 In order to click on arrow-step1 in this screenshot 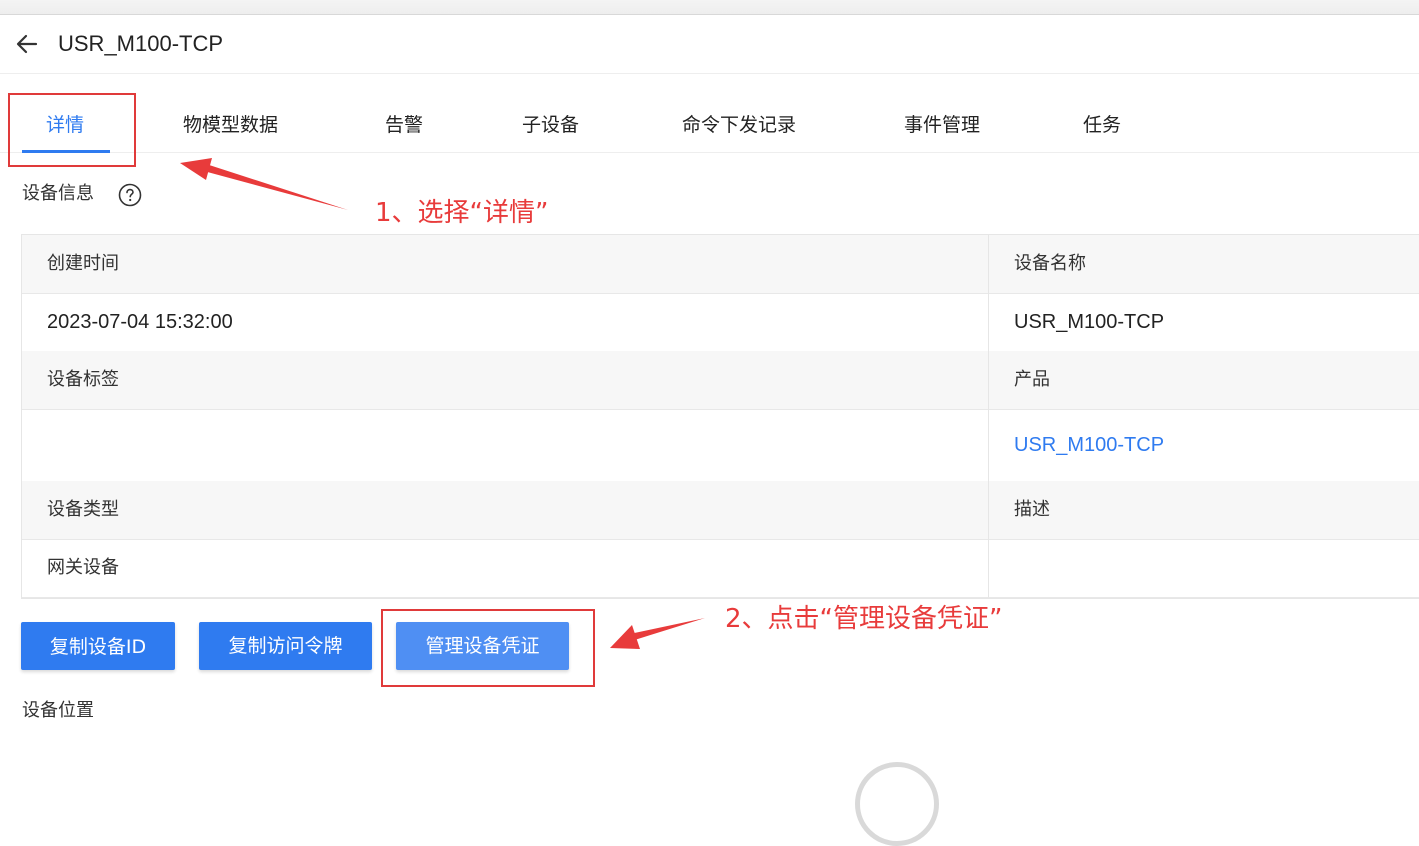, I will do `click(264, 184)`.